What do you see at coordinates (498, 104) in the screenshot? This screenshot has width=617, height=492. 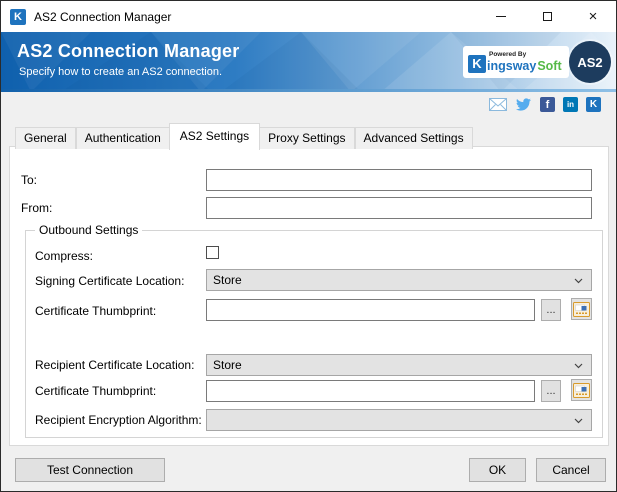 I see `email-icon` at bounding box center [498, 104].